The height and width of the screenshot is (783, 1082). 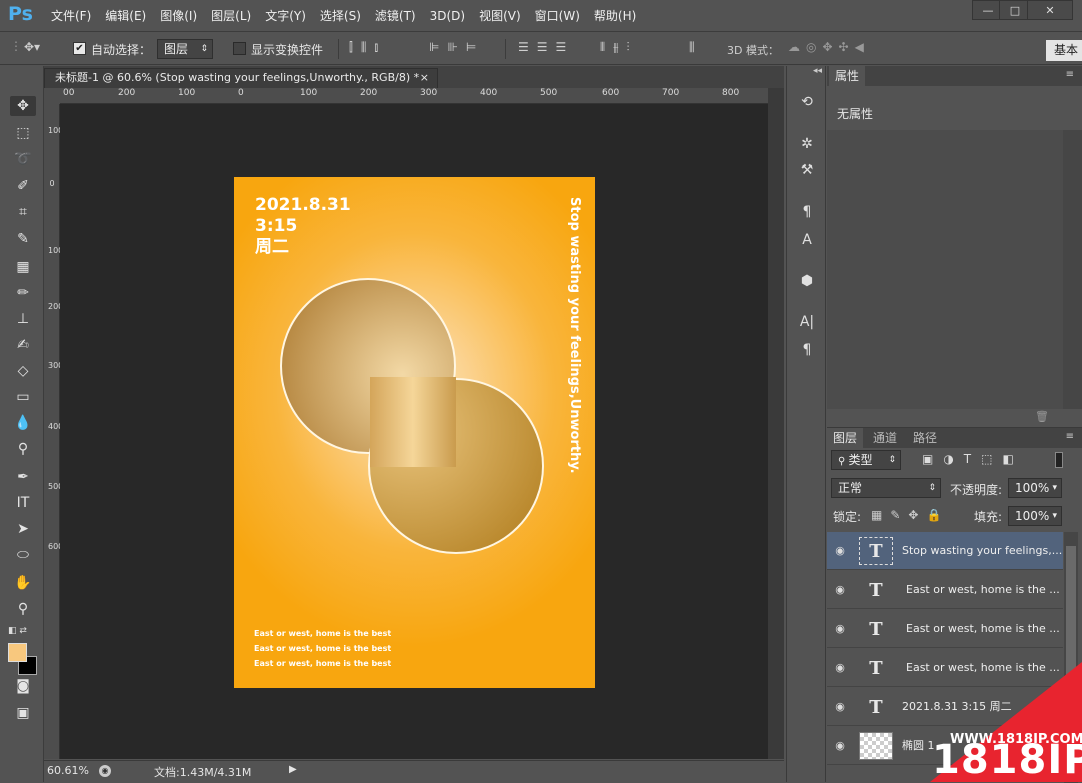 What do you see at coordinates (239, 48) in the screenshot?
I see `show-transform-checkbox` at bounding box center [239, 48].